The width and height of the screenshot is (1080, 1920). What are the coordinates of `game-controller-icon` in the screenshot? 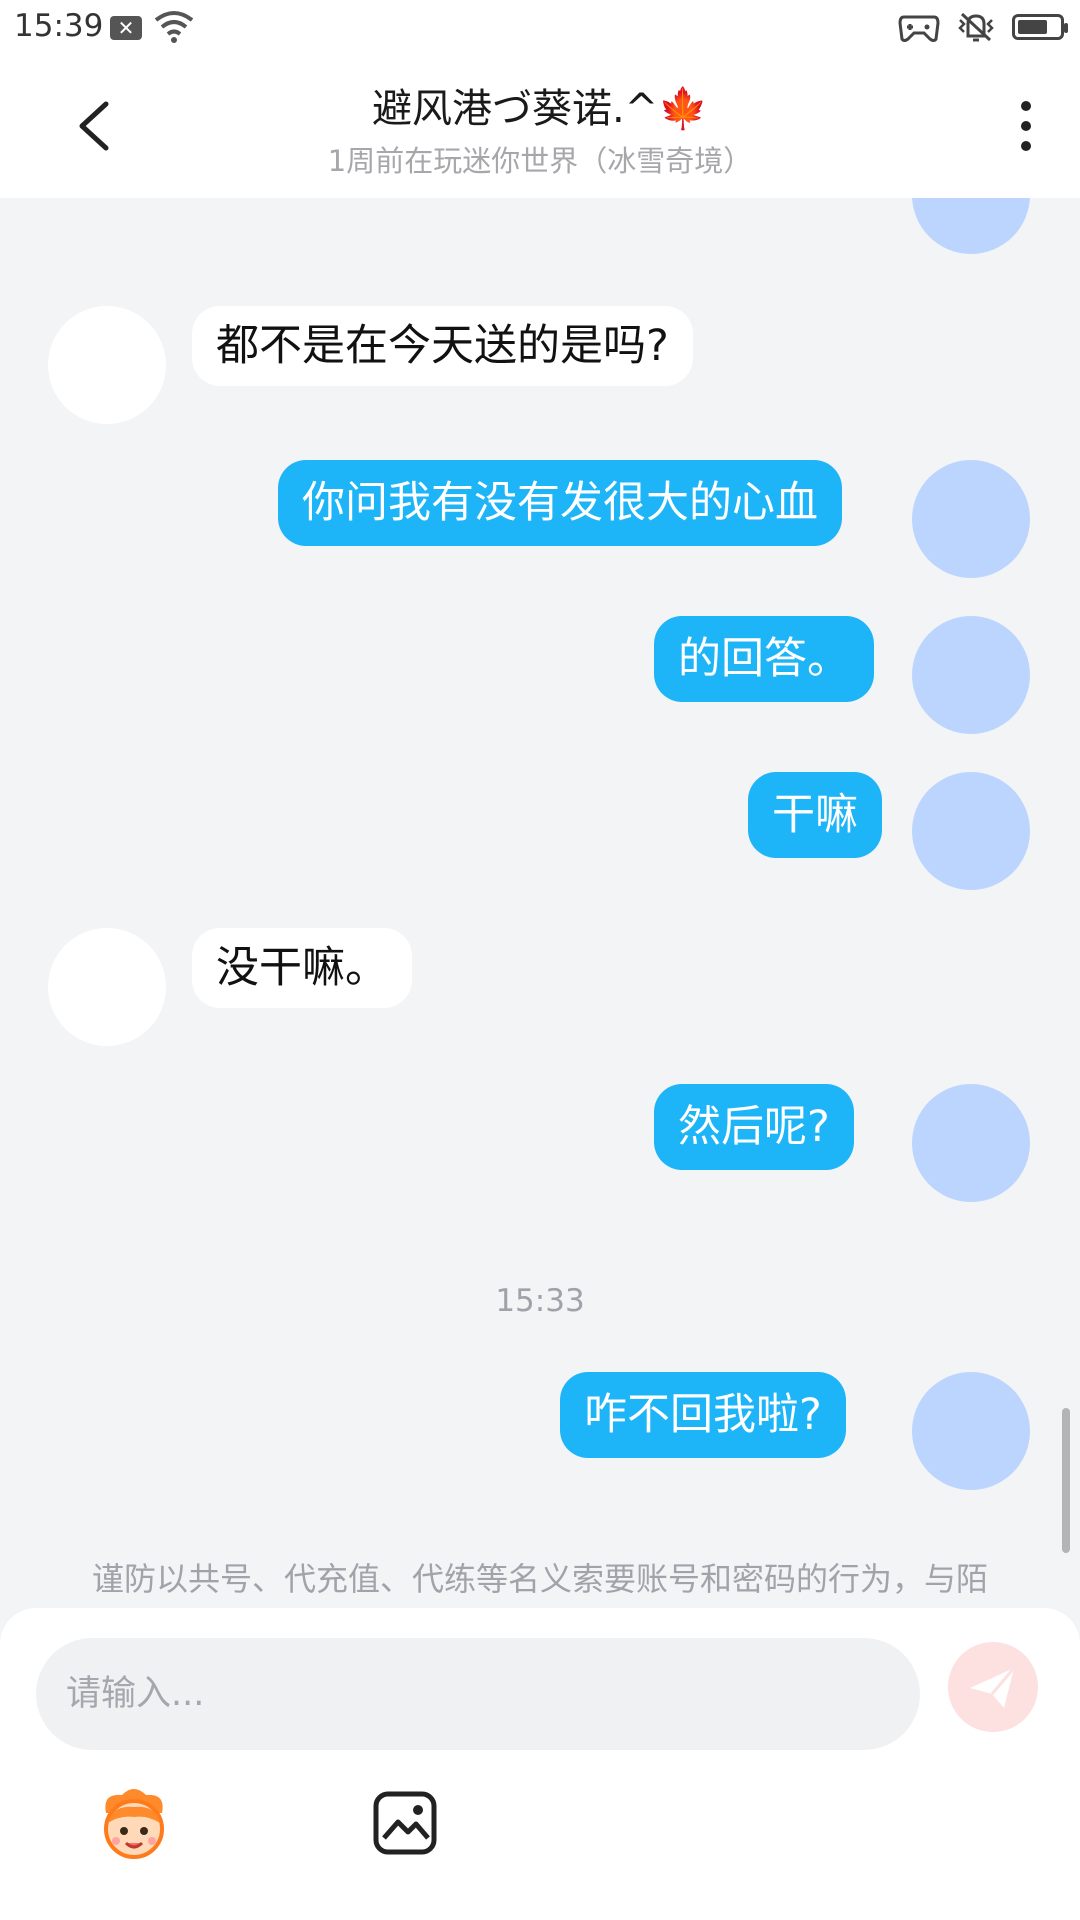 It's located at (919, 28).